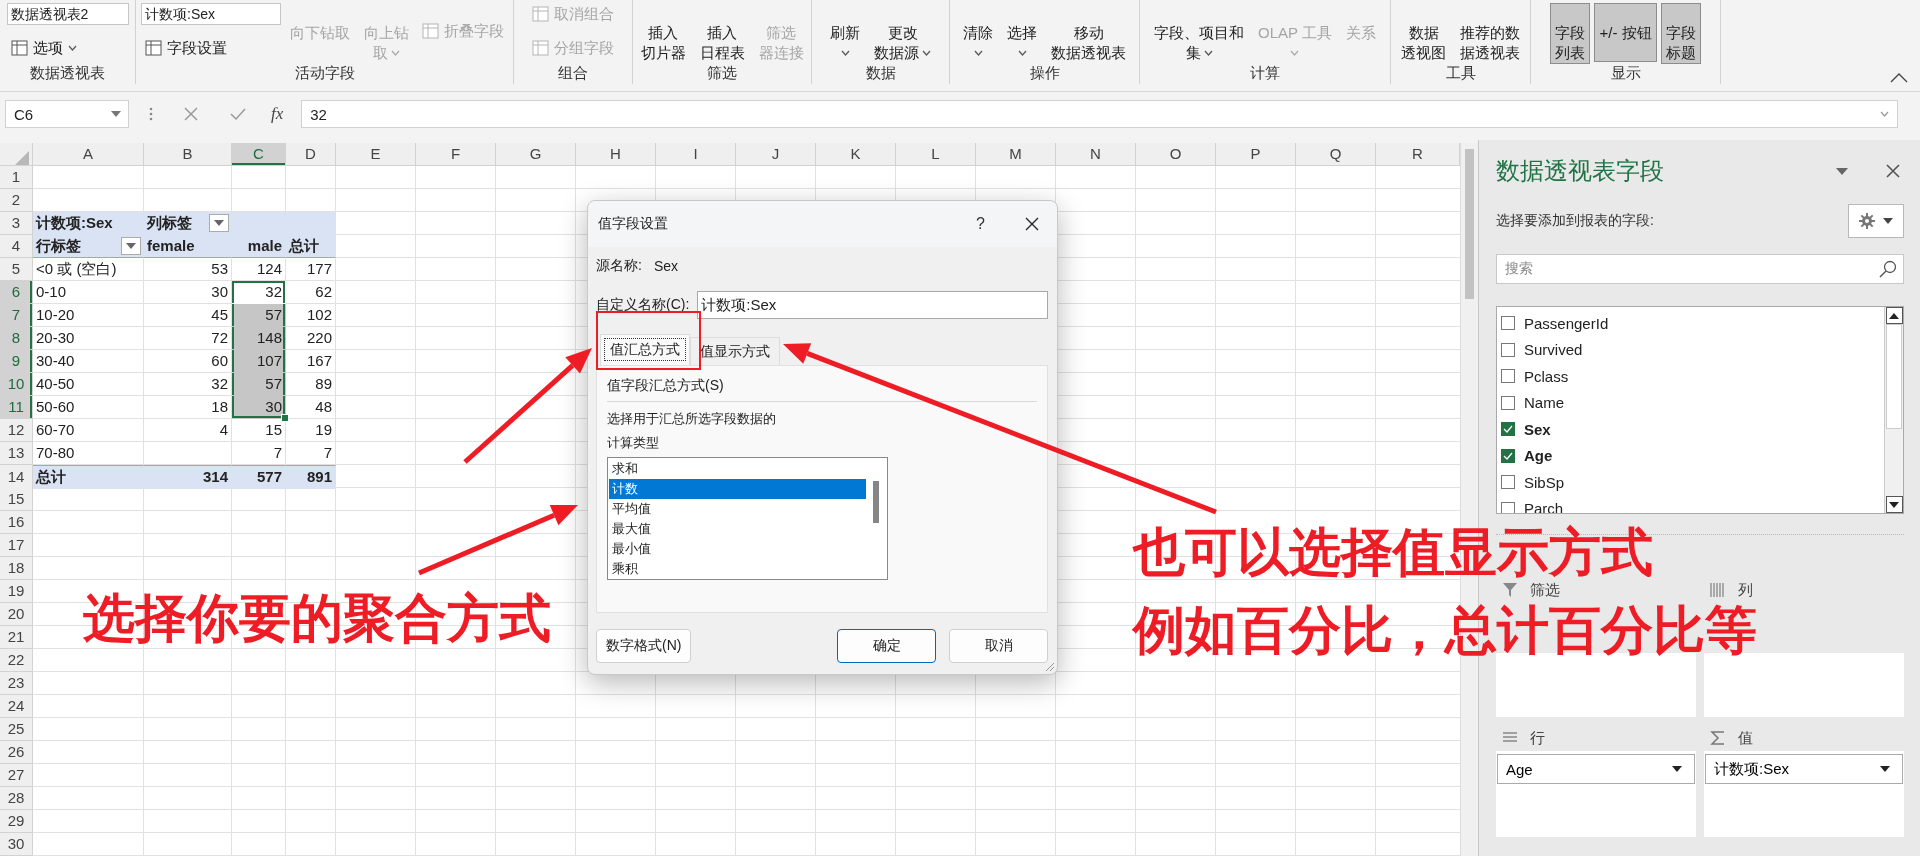 The height and width of the screenshot is (856, 1920). What do you see at coordinates (737, 509) in the screenshot?
I see `list-item: 平均值` at bounding box center [737, 509].